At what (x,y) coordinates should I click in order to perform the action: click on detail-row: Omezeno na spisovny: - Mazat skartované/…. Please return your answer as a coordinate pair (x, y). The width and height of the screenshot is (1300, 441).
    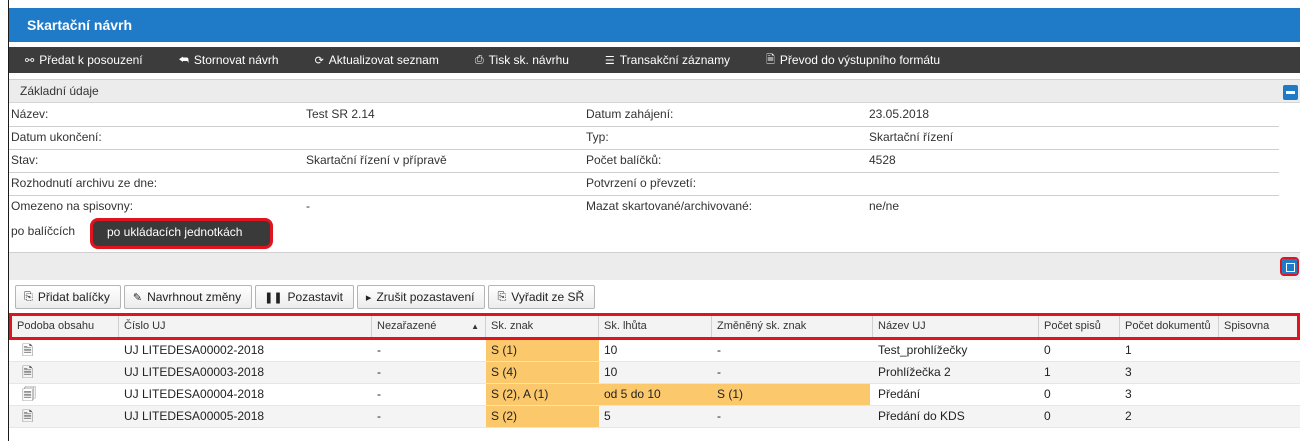
    Looking at the image, I should click on (644, 207).